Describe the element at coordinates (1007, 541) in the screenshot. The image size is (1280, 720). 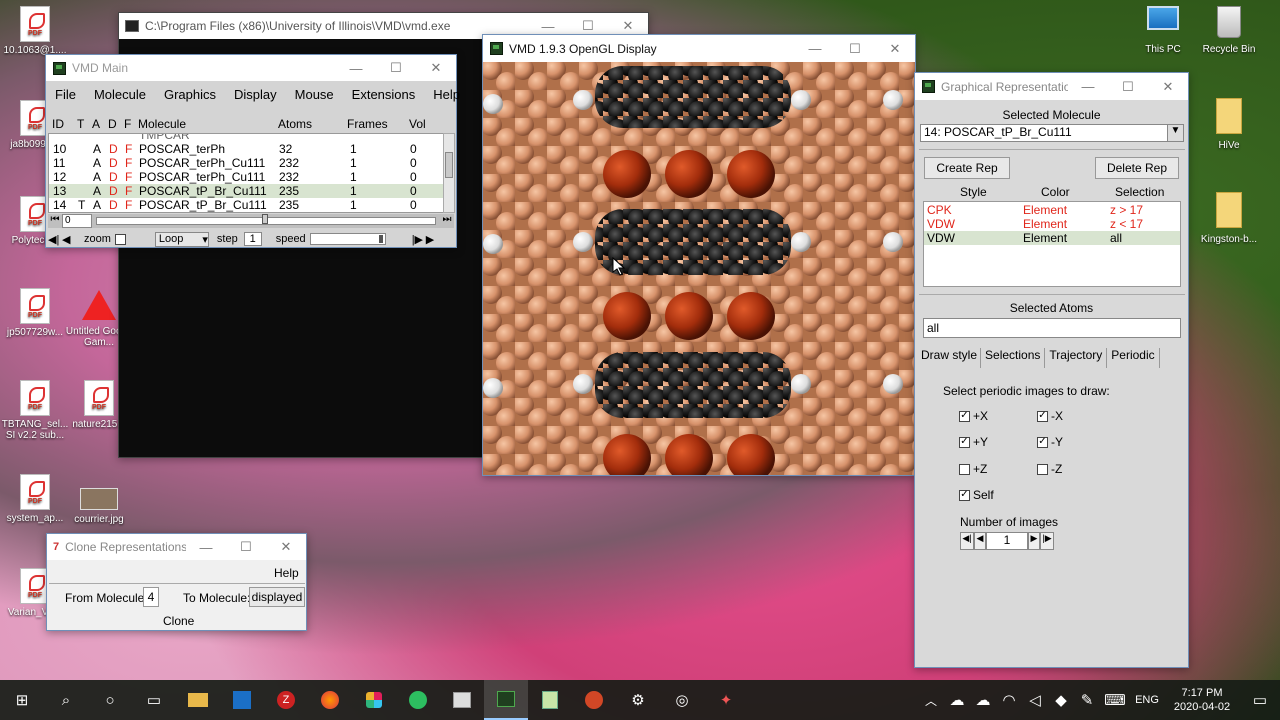
I see `num-images-input: 1` at that location.